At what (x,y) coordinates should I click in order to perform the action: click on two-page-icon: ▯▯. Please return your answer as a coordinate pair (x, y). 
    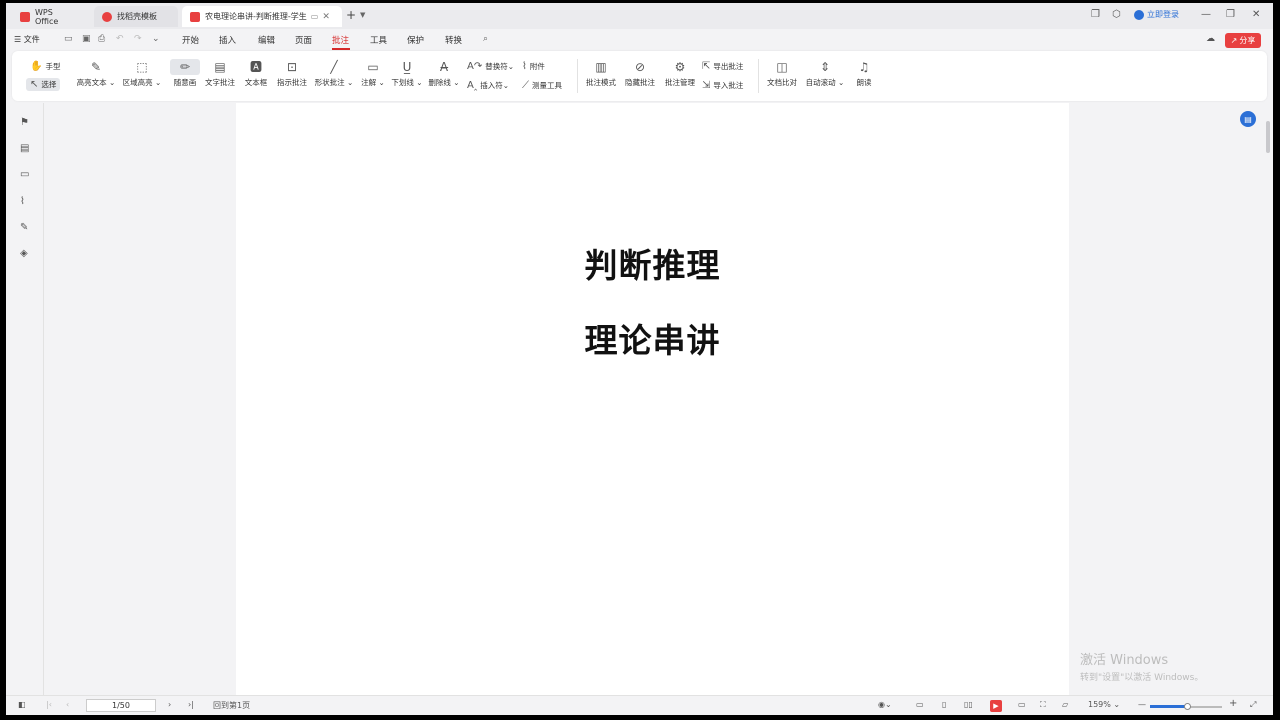
    Looking at the image, I should click on (968, 704).